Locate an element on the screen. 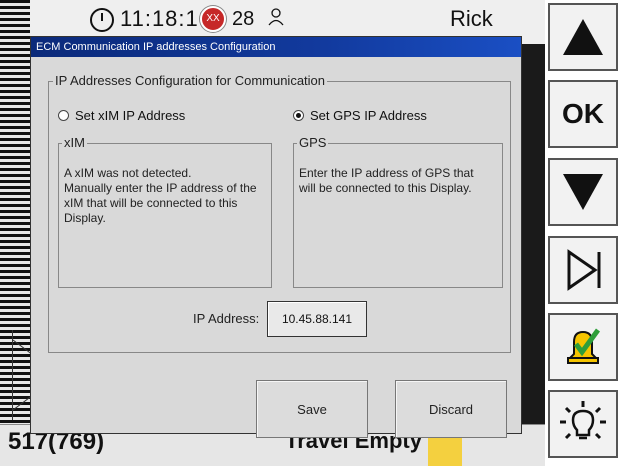  light-button is located at coordinates (583, 424).